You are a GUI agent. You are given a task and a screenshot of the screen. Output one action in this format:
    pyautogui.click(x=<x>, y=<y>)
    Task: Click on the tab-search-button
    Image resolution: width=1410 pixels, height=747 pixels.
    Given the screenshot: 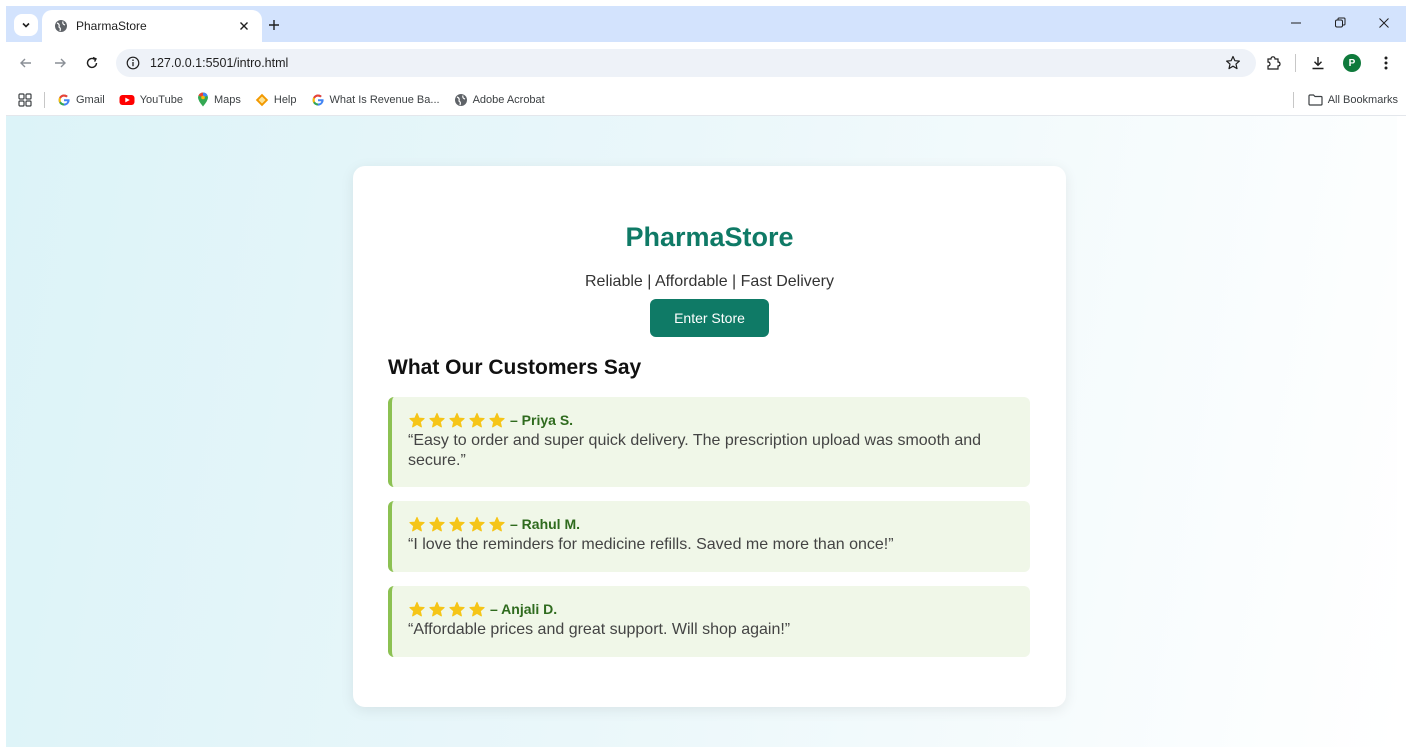 What is the action you would take?
    pyautogui.click(x=26, y=25)
    